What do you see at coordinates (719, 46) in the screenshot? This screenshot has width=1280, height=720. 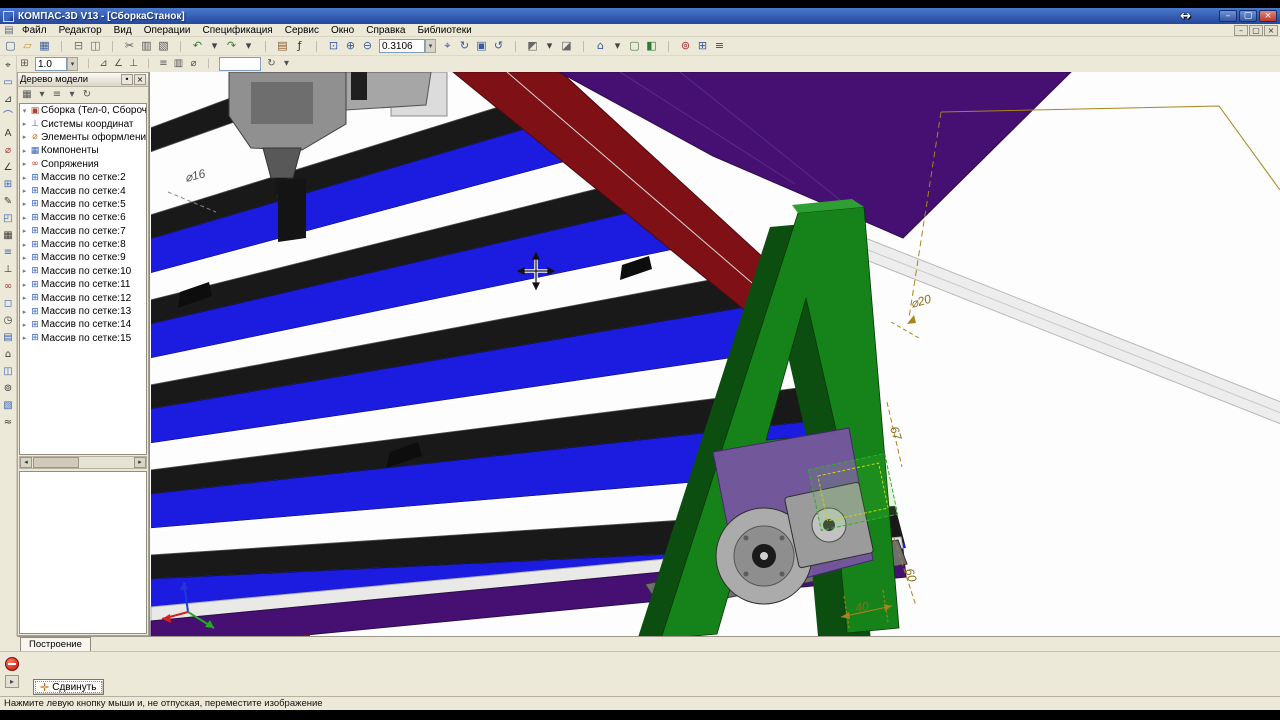 I see `properties-icon: ≡` at bounding box center [719, 46].